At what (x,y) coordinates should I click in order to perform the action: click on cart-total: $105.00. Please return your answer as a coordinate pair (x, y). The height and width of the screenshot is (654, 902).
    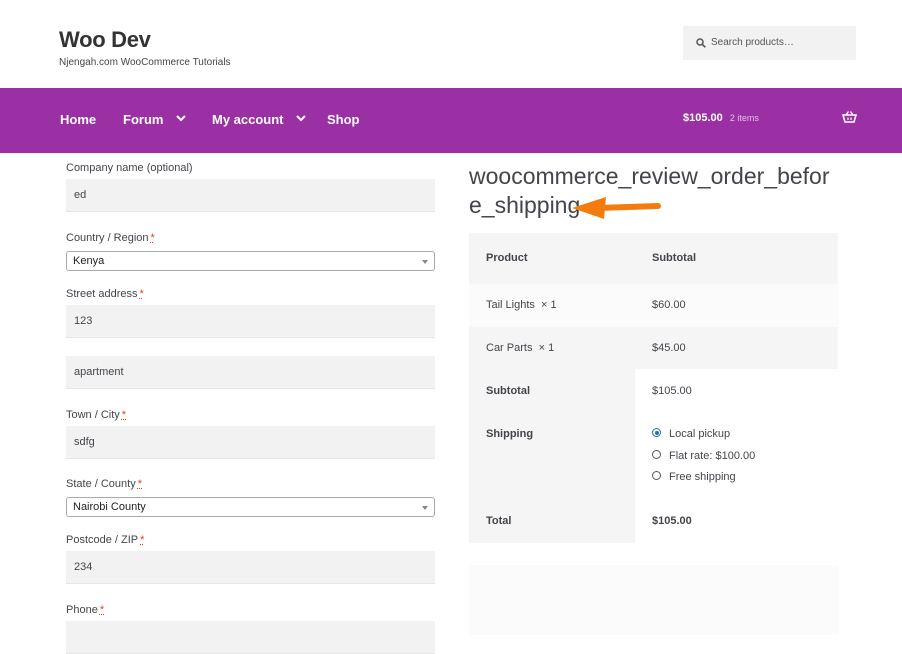
    Looking at the image, I should click on (703, 118).